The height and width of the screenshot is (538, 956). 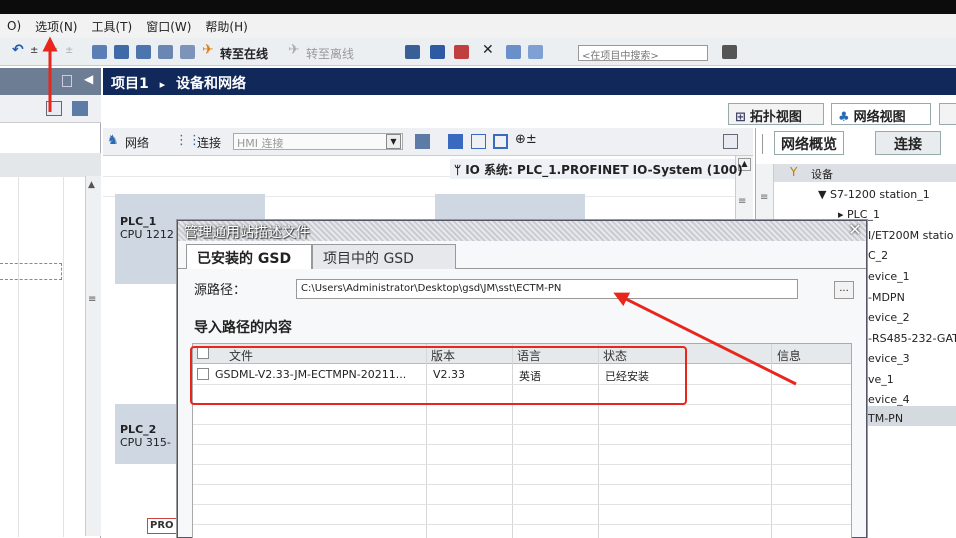 I want to click on annotation-arrow-source-path, so click(x=705, y=339).